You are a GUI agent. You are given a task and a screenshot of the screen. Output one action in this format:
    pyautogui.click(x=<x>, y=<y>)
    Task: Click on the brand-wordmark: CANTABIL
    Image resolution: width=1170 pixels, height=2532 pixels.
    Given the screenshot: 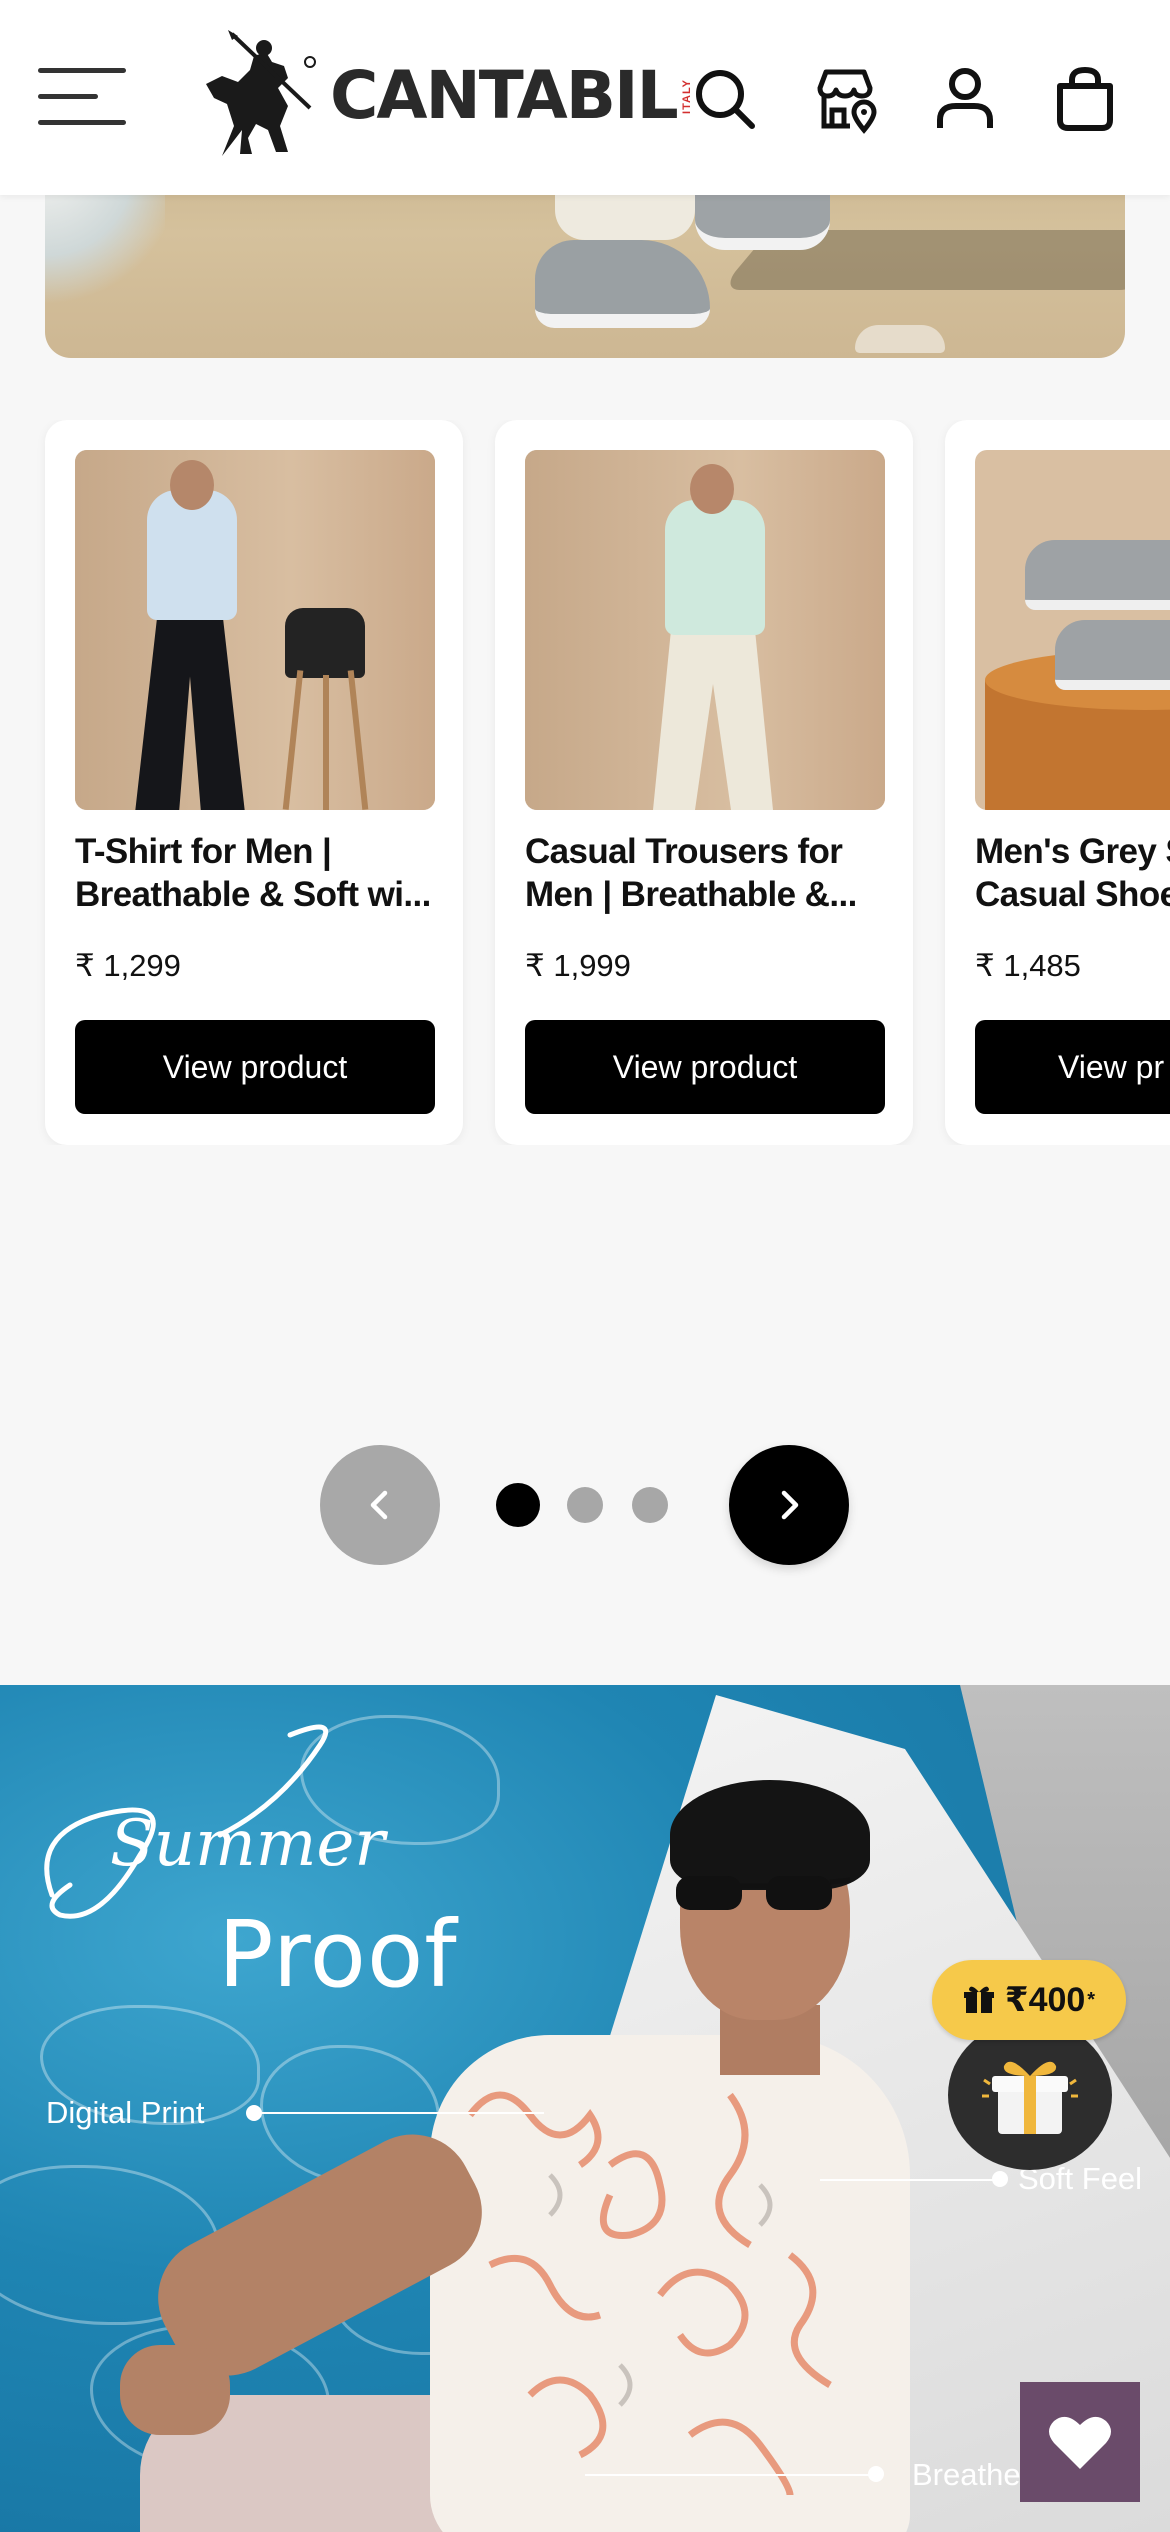 What is the action you would take?
    pyautogui.click(x=504, y=95)
    